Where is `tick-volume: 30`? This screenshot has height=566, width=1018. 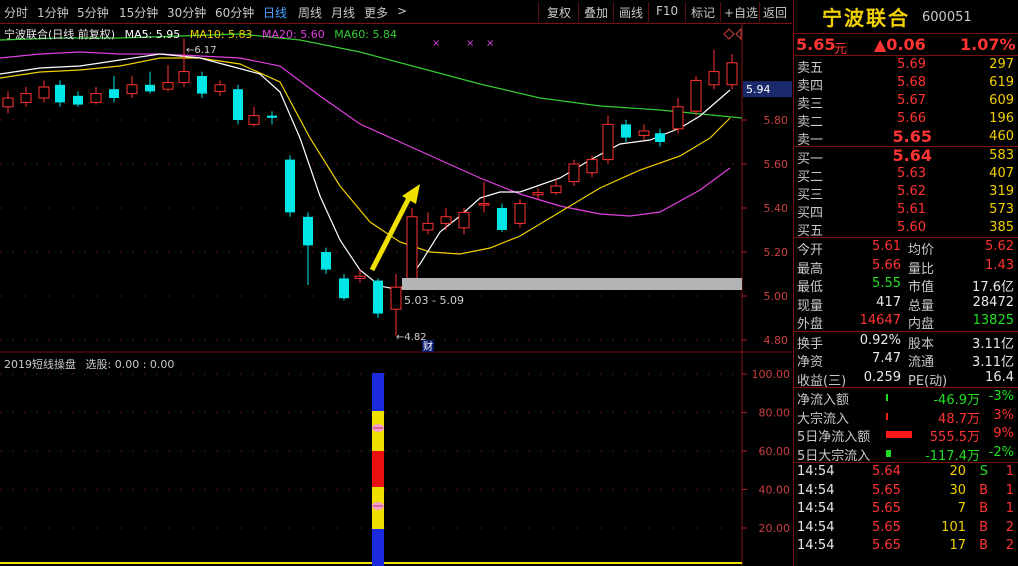 tick-volume: 30 is located at coordinates (957, 490).